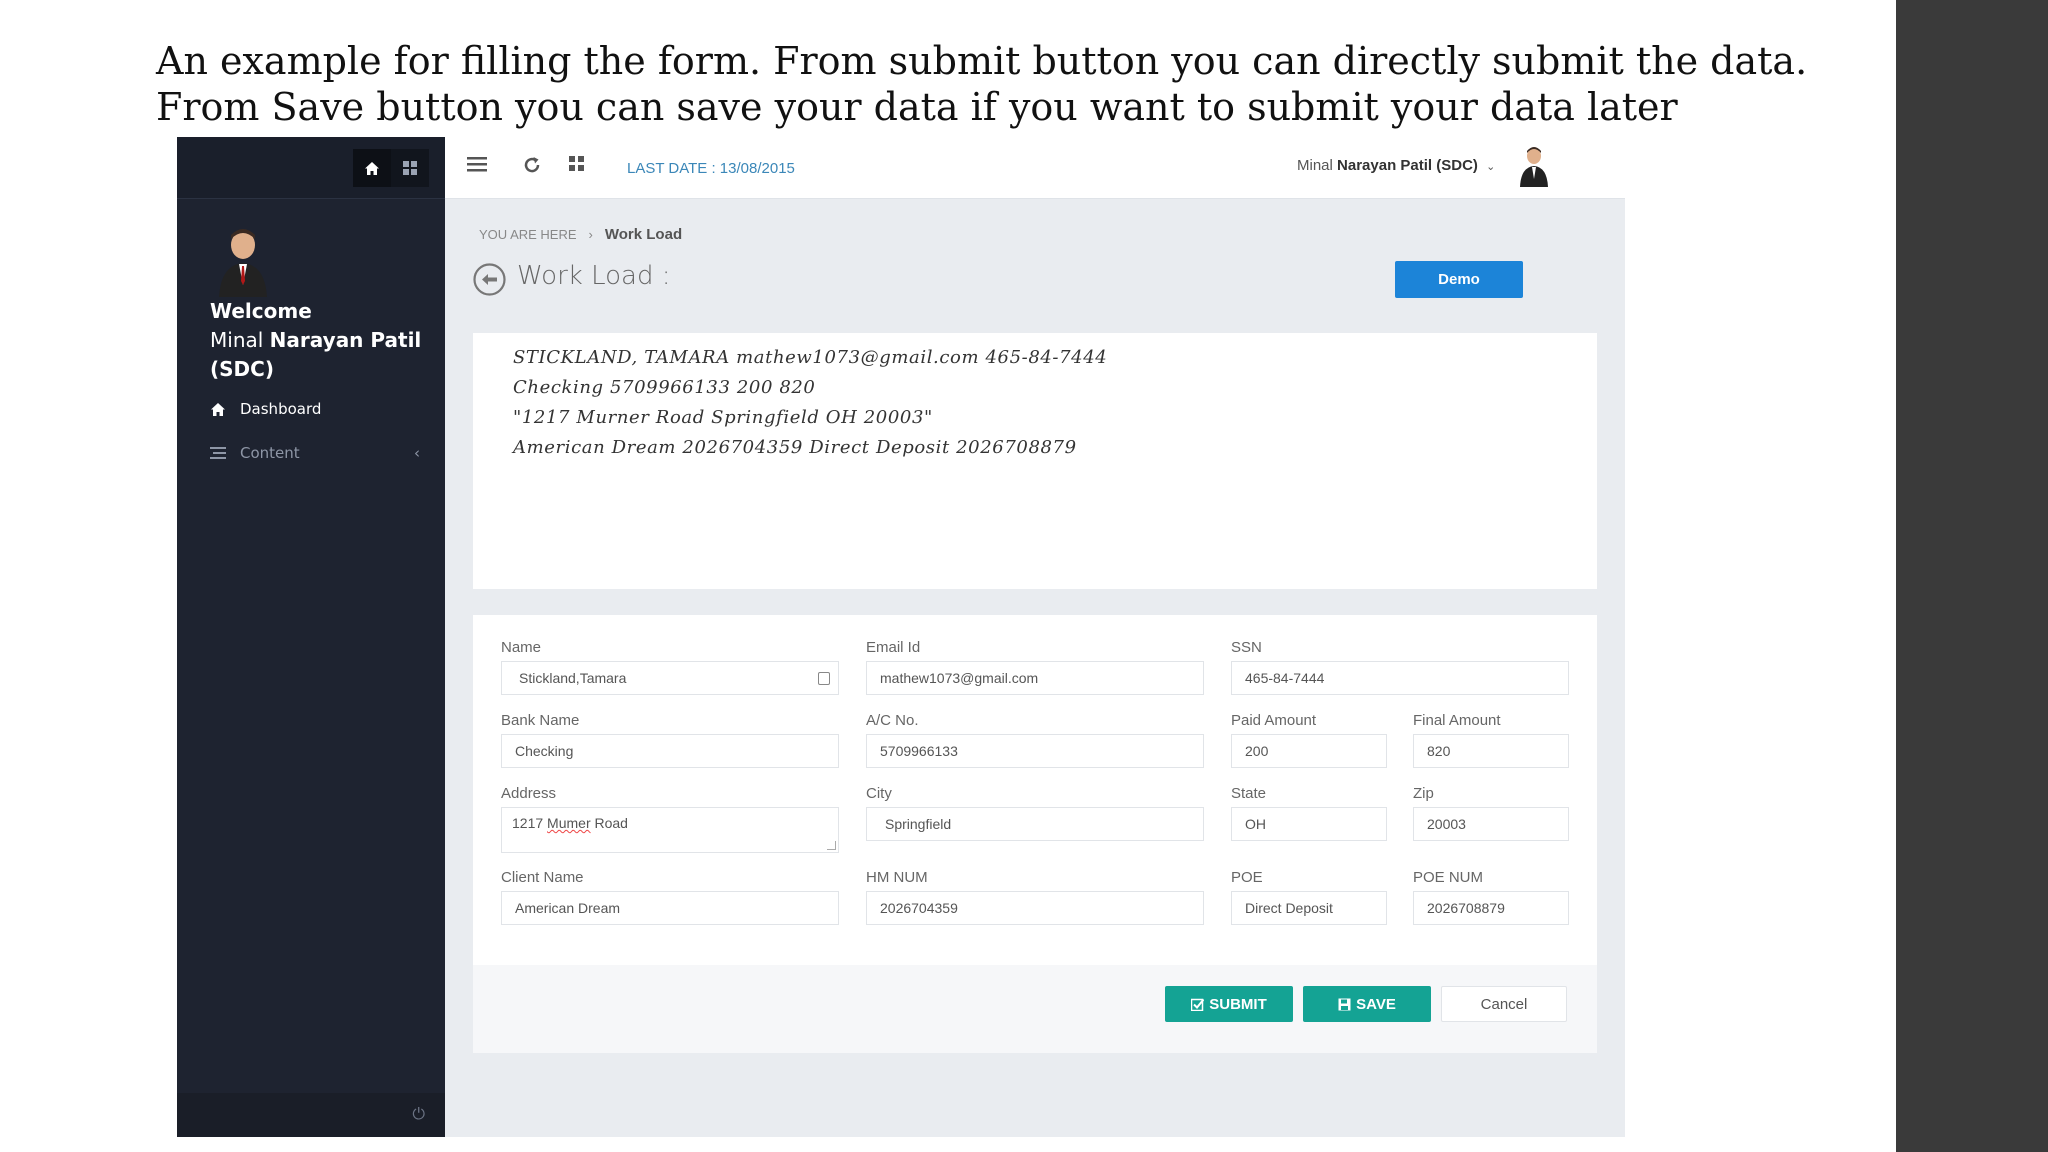 The height and width of the screenshot is (1152, 2048). What do you see at coordinates (417, 453) in the screenshot?
I see `chevron-left-icon: ‹` at bounding box center [417, 453].